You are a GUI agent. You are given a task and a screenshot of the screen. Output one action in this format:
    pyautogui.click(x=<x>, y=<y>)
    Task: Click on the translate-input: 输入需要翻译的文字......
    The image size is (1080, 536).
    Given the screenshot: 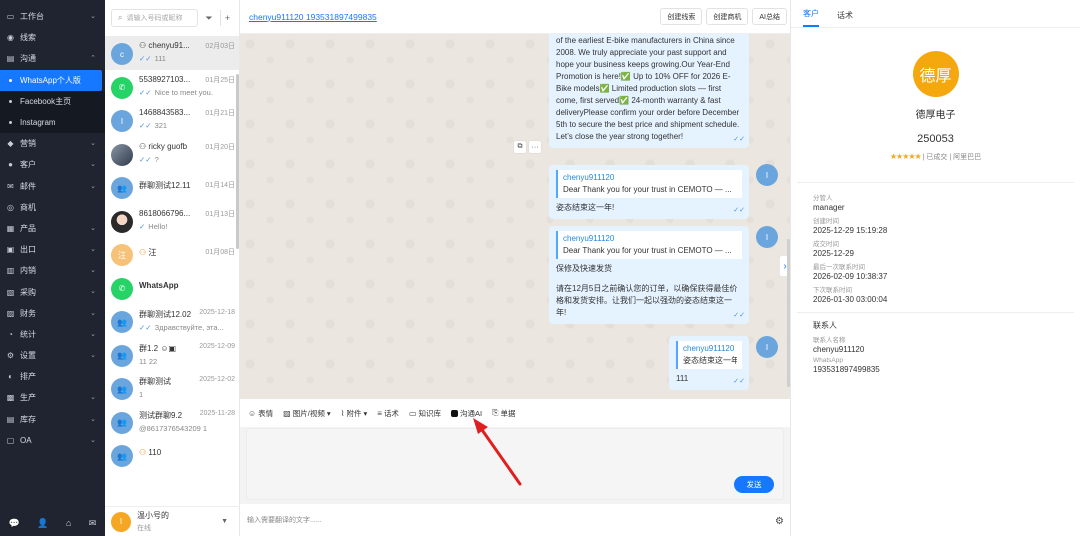 What is the action you would take?
    pyautogui.click(x=515, y=520)
    